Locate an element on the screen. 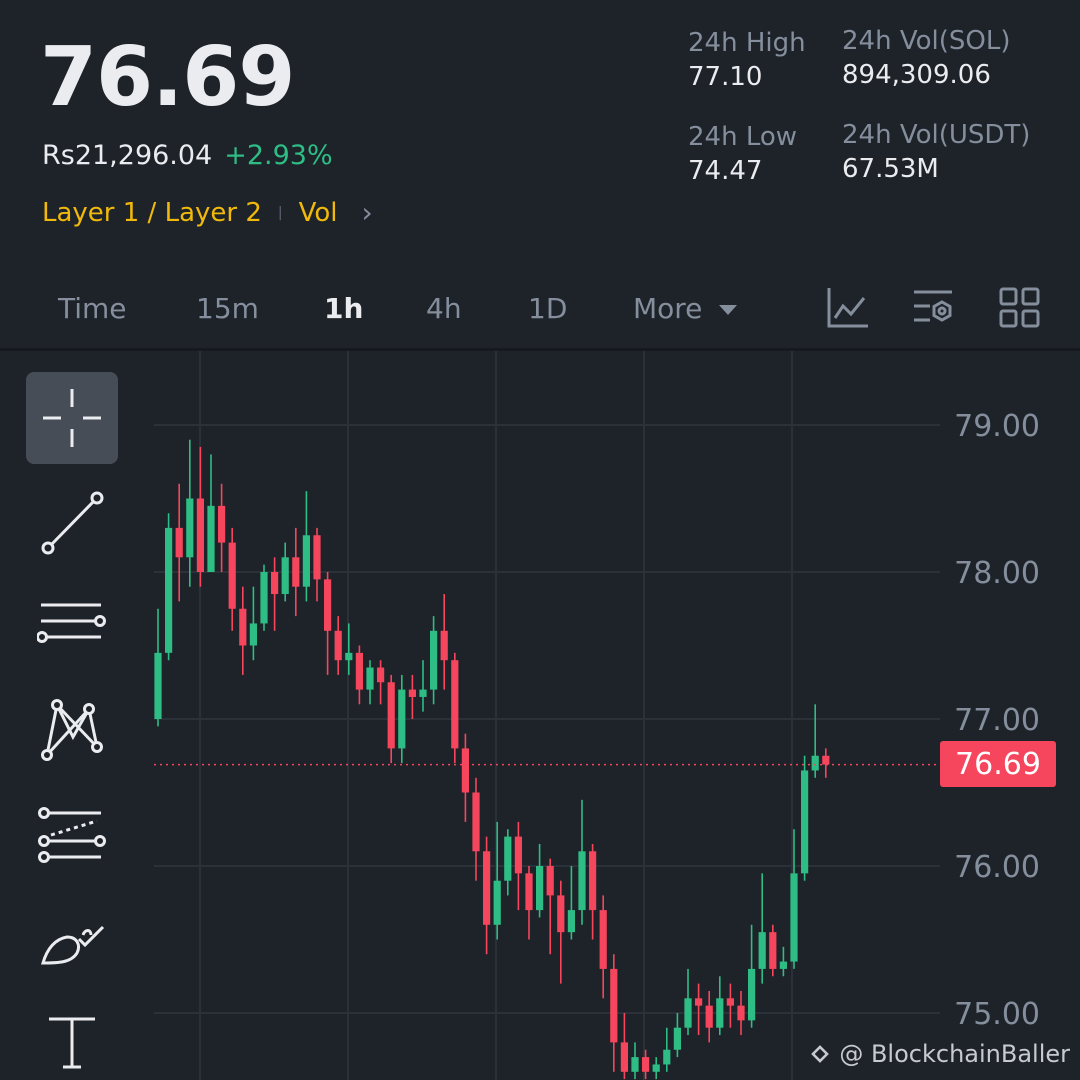 The width and height of the screenshot is (1080, 1080). pattern-icon is located at coordinates (72, 730).